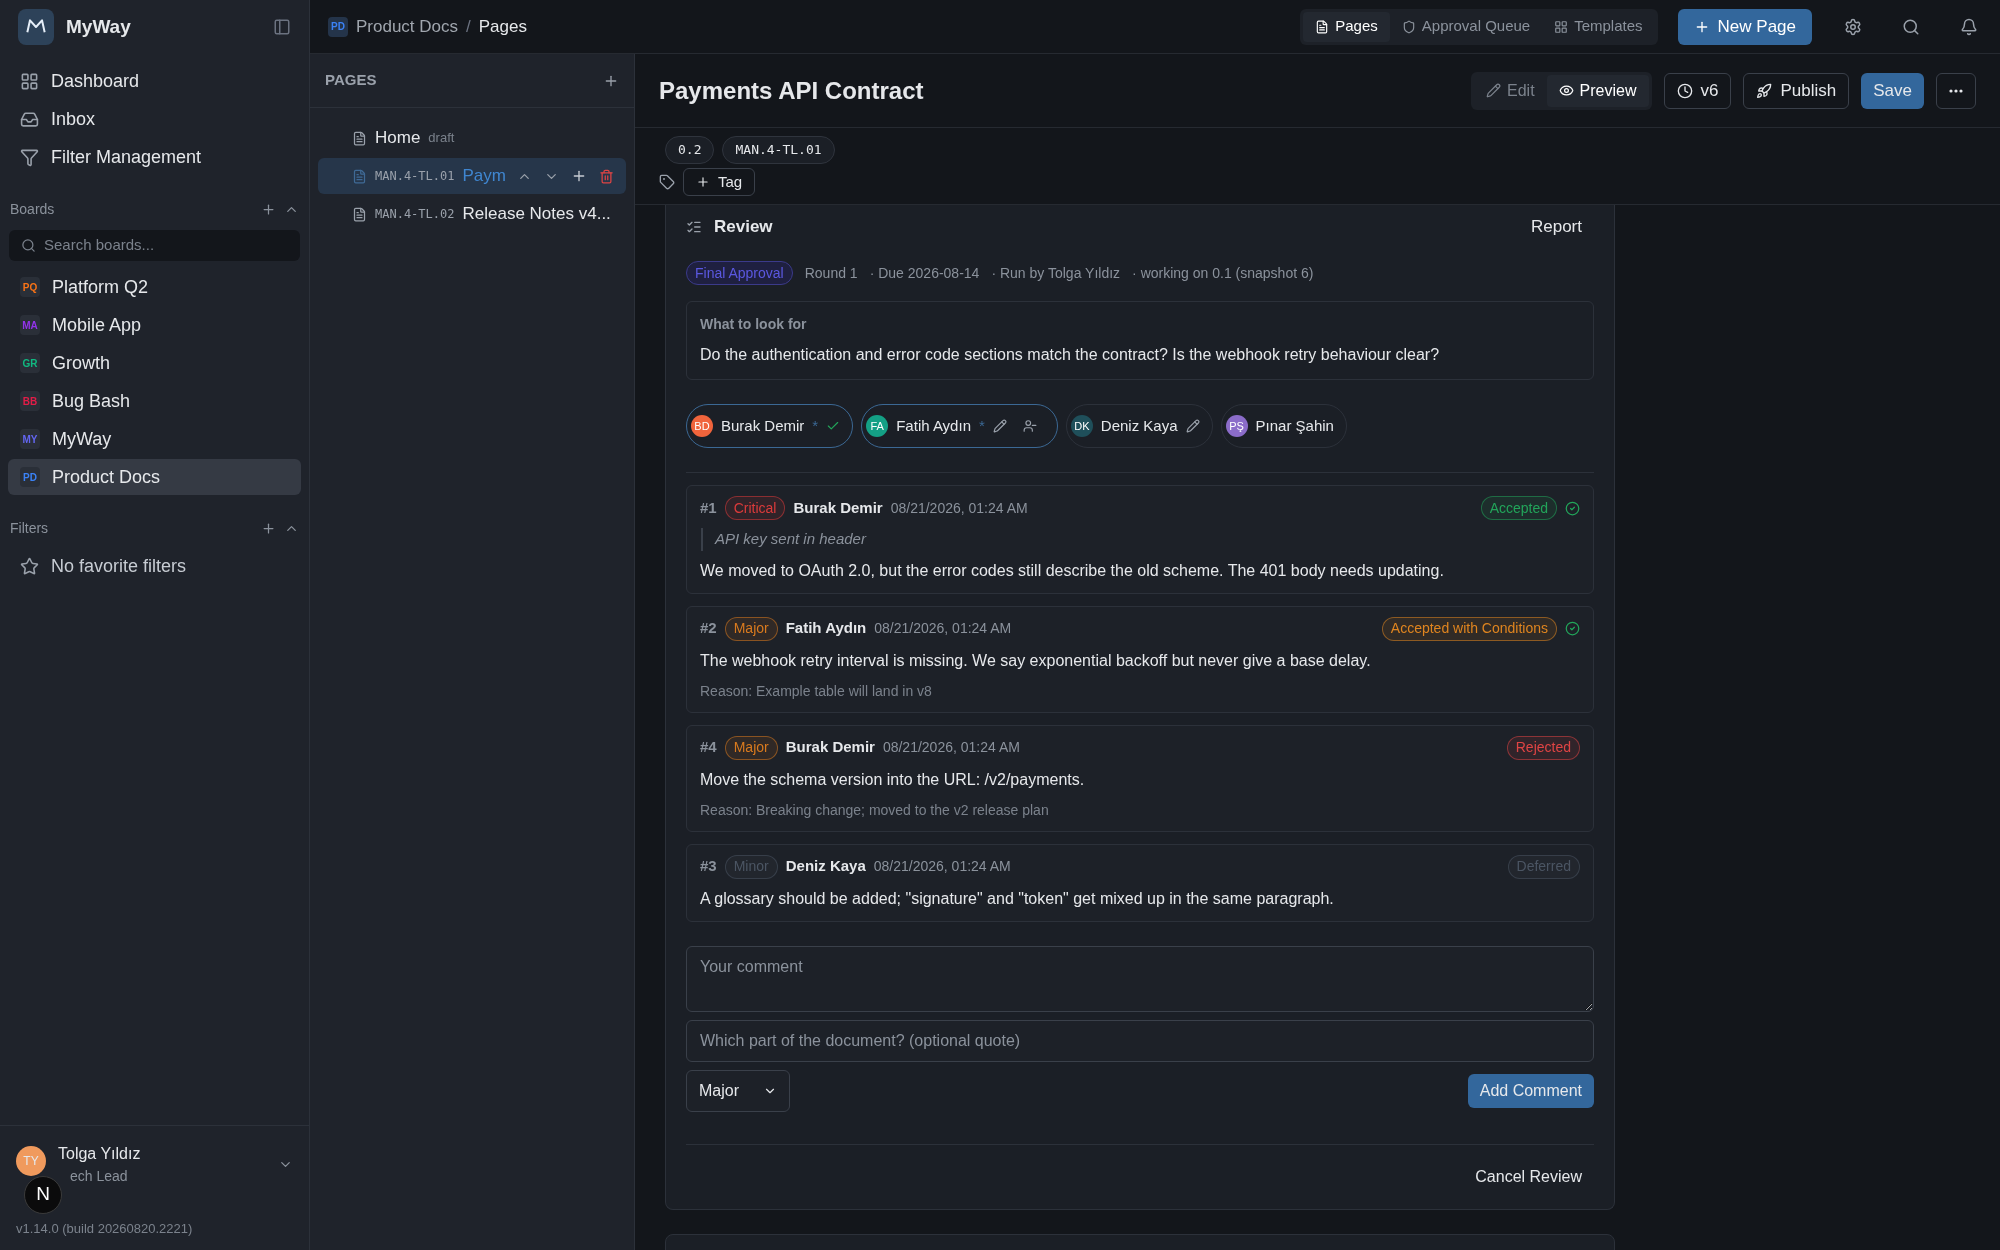  Describe the element at coordinates (754, 324) in the screenshot. I see `focus-label: What to look for` at that location.